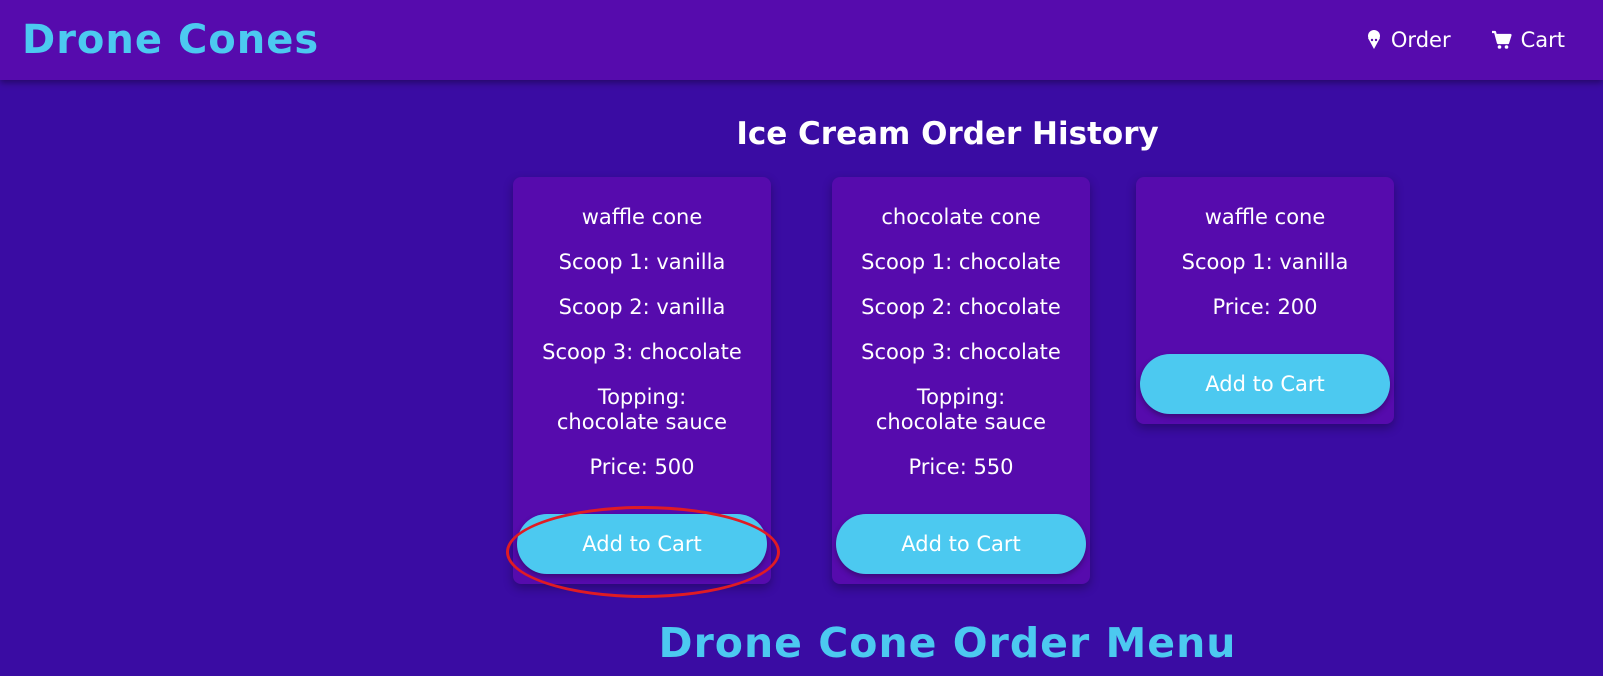 Image resolution: width=1603 pixels, height=676 pixels. Describe the element at coordinates (947, 134) in the screenshot. I see `order-history-title: Ice Cream Order History` at that location.